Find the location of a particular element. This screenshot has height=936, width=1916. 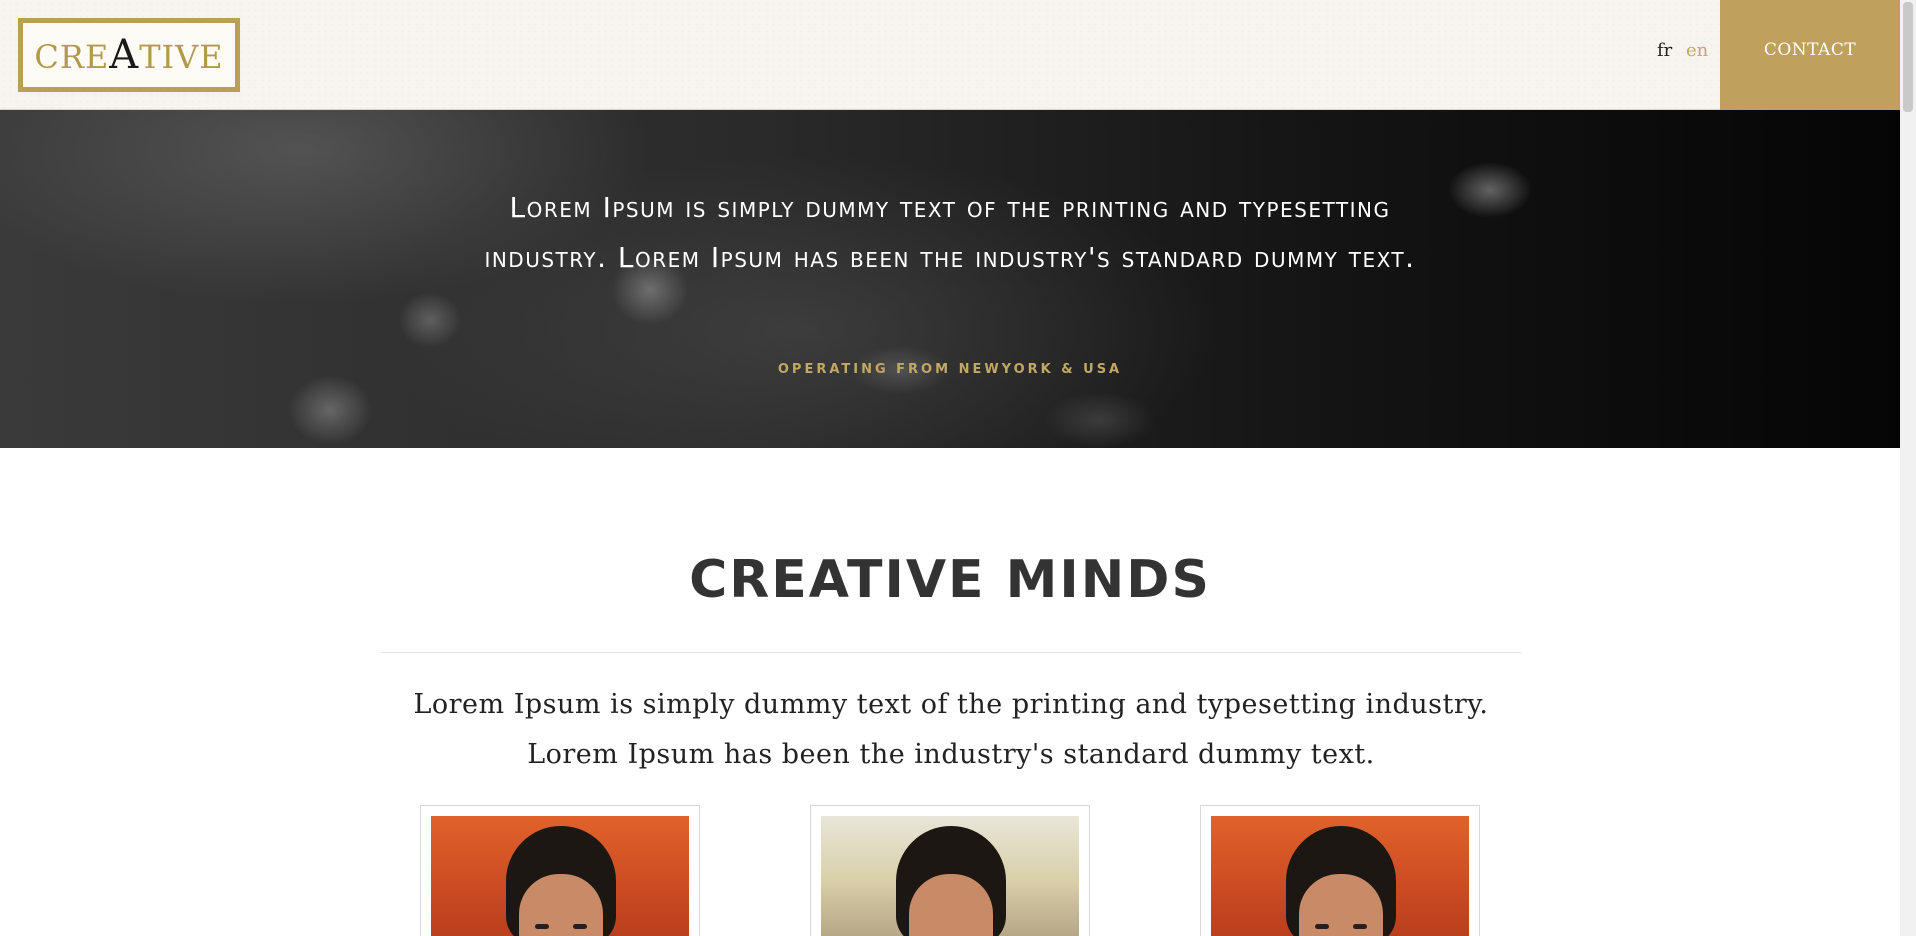

section-divider is located at coordinates (951, 652).